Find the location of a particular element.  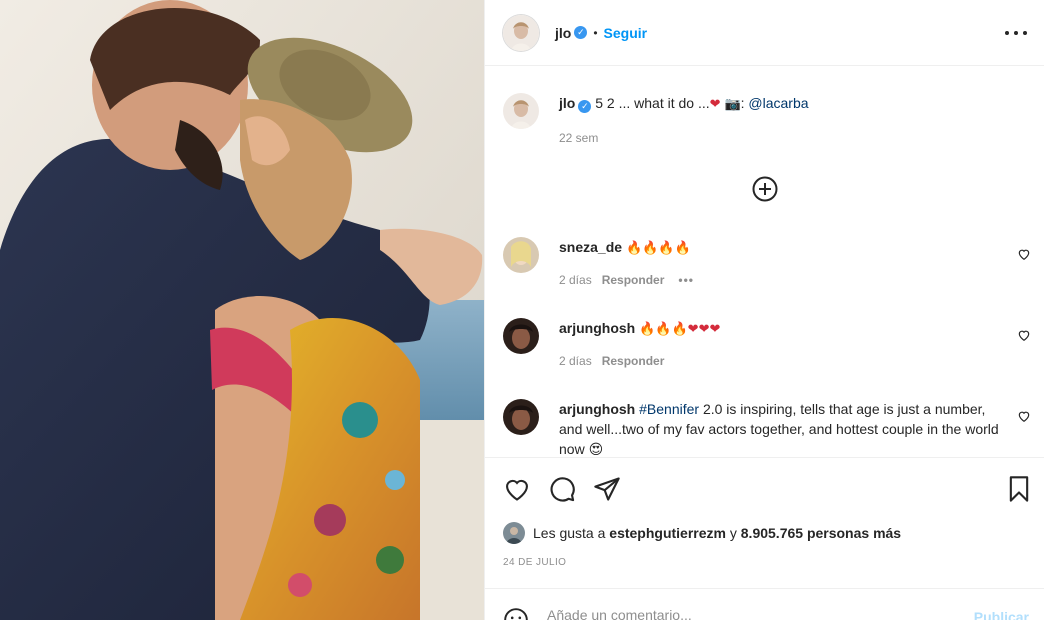

comment-item: arjunghosh 🔥🔥🔥❤❤❤ 2 días Responder is located at coordinates (751, 343).